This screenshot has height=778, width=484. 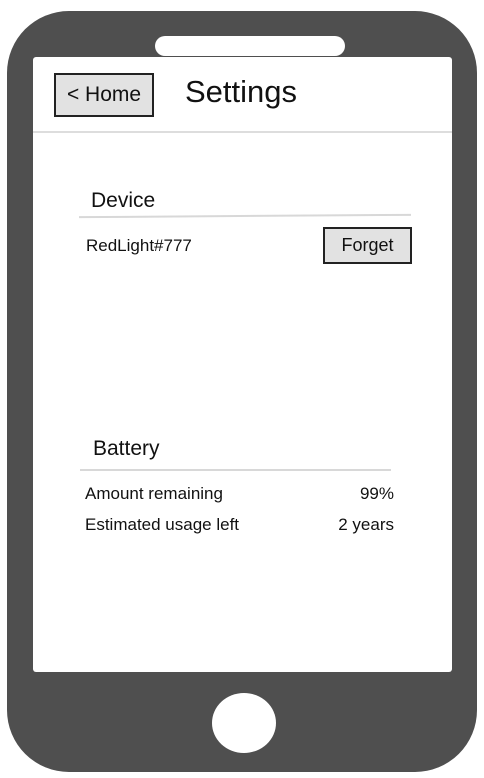 What do you see at coordinates (245, 216) in the screenshot?
I see `device-section-divider` at bounding box center [245, 216].